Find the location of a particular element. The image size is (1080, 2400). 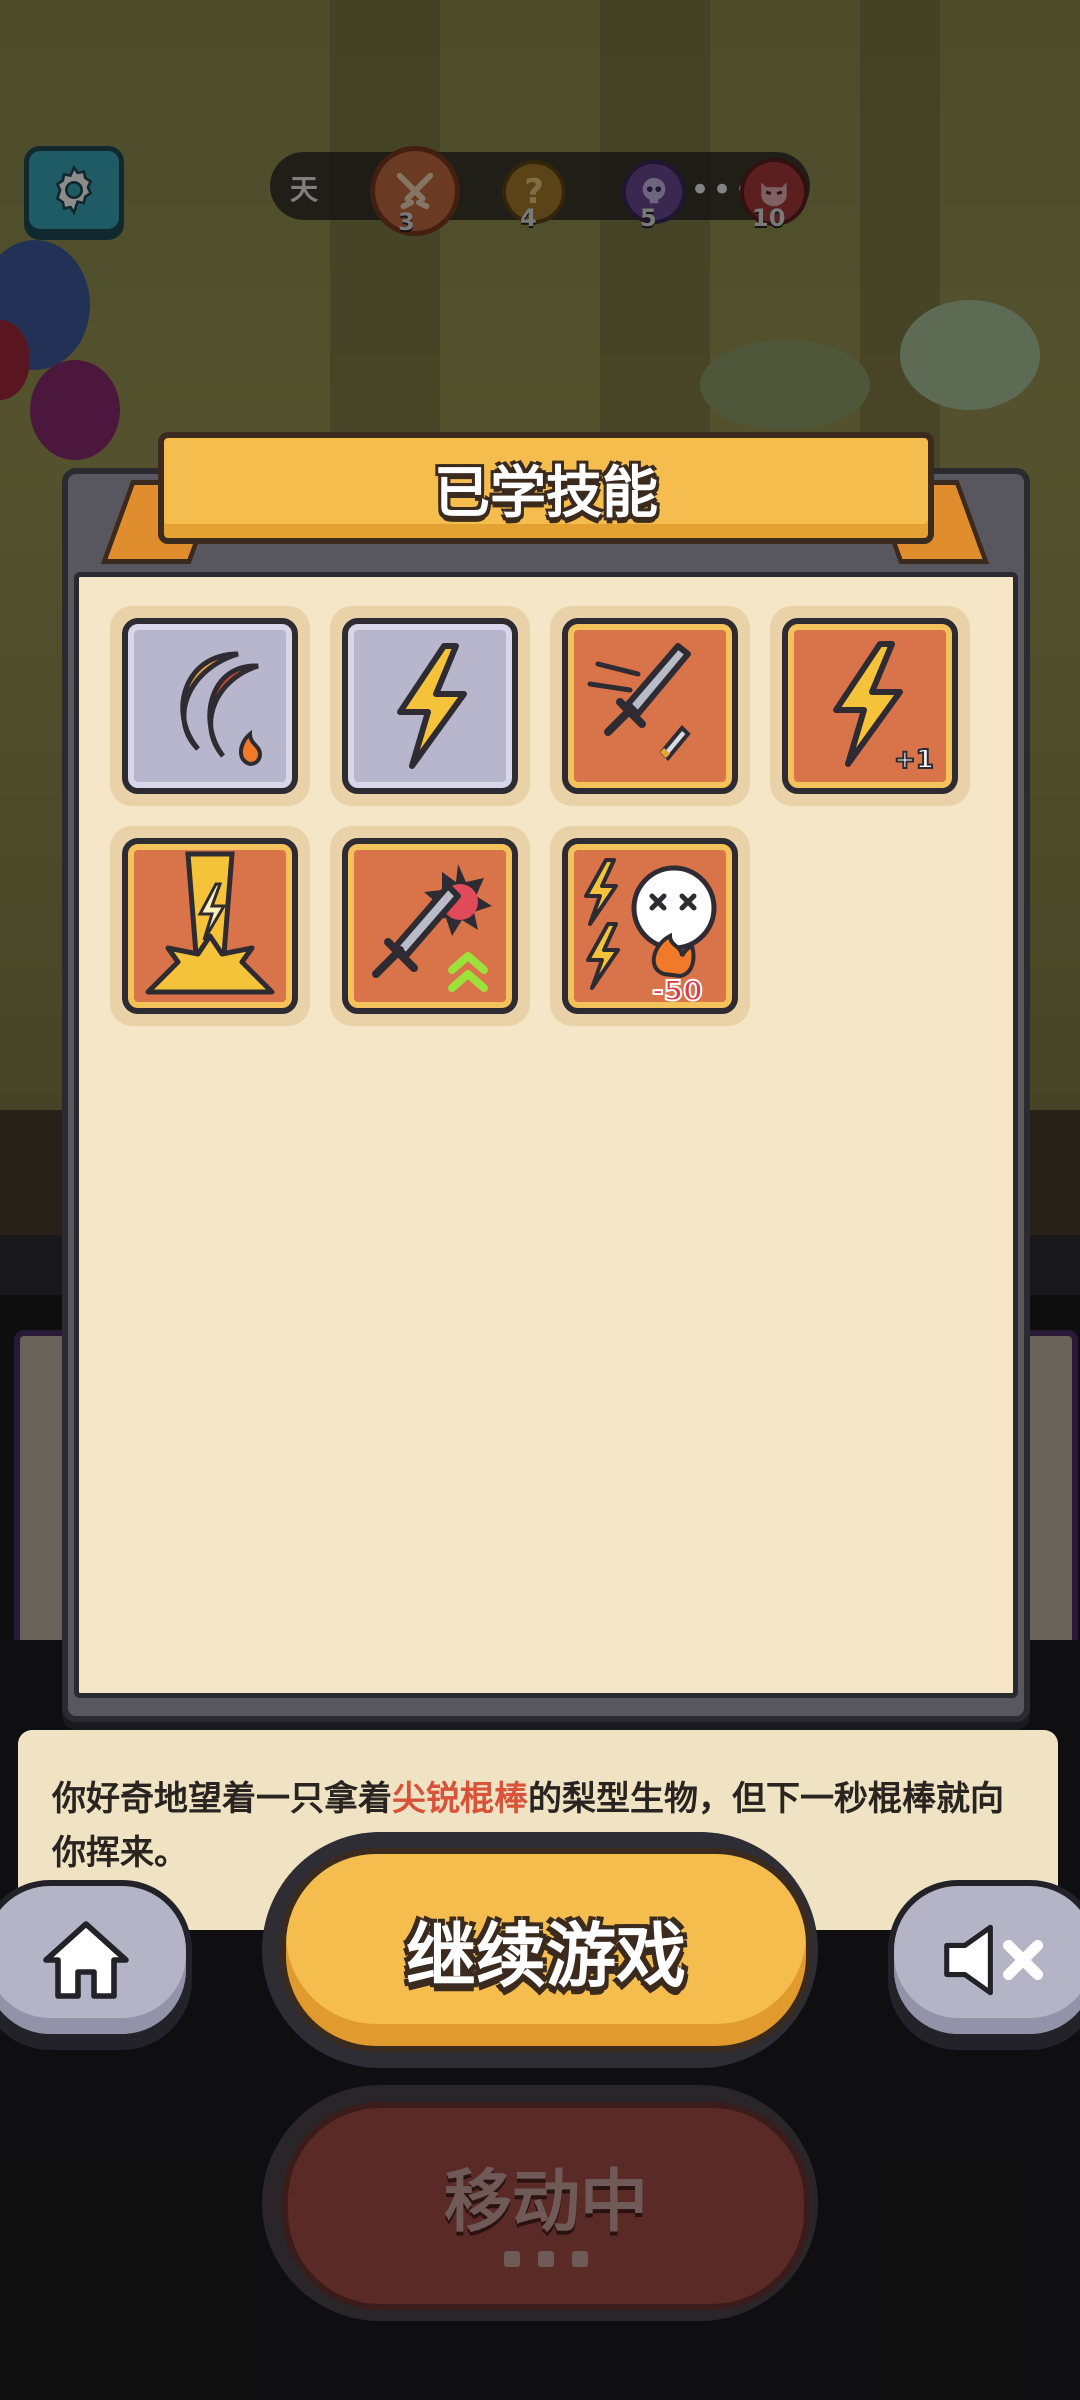

sword-dash-icon is located at coordinates (639, 702).